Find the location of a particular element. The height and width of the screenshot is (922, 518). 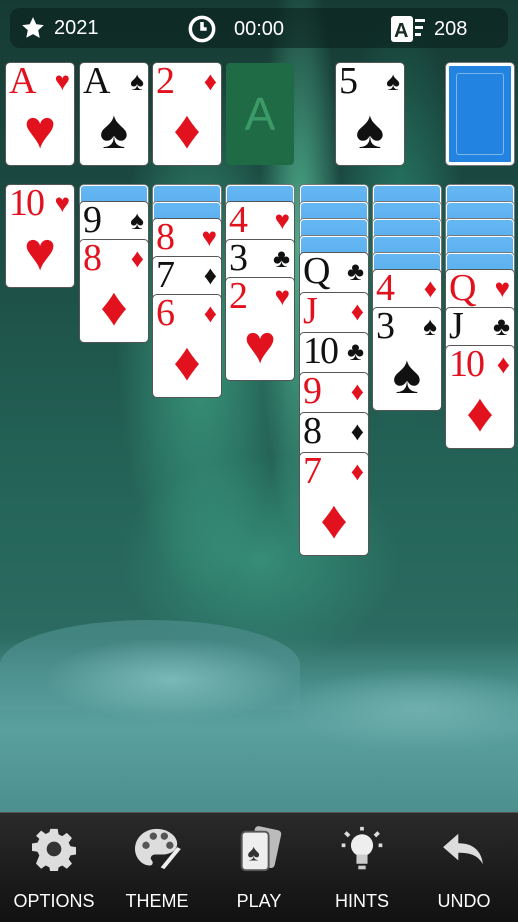

foundation-empty-slot: A is located at coordinates (260, 114).